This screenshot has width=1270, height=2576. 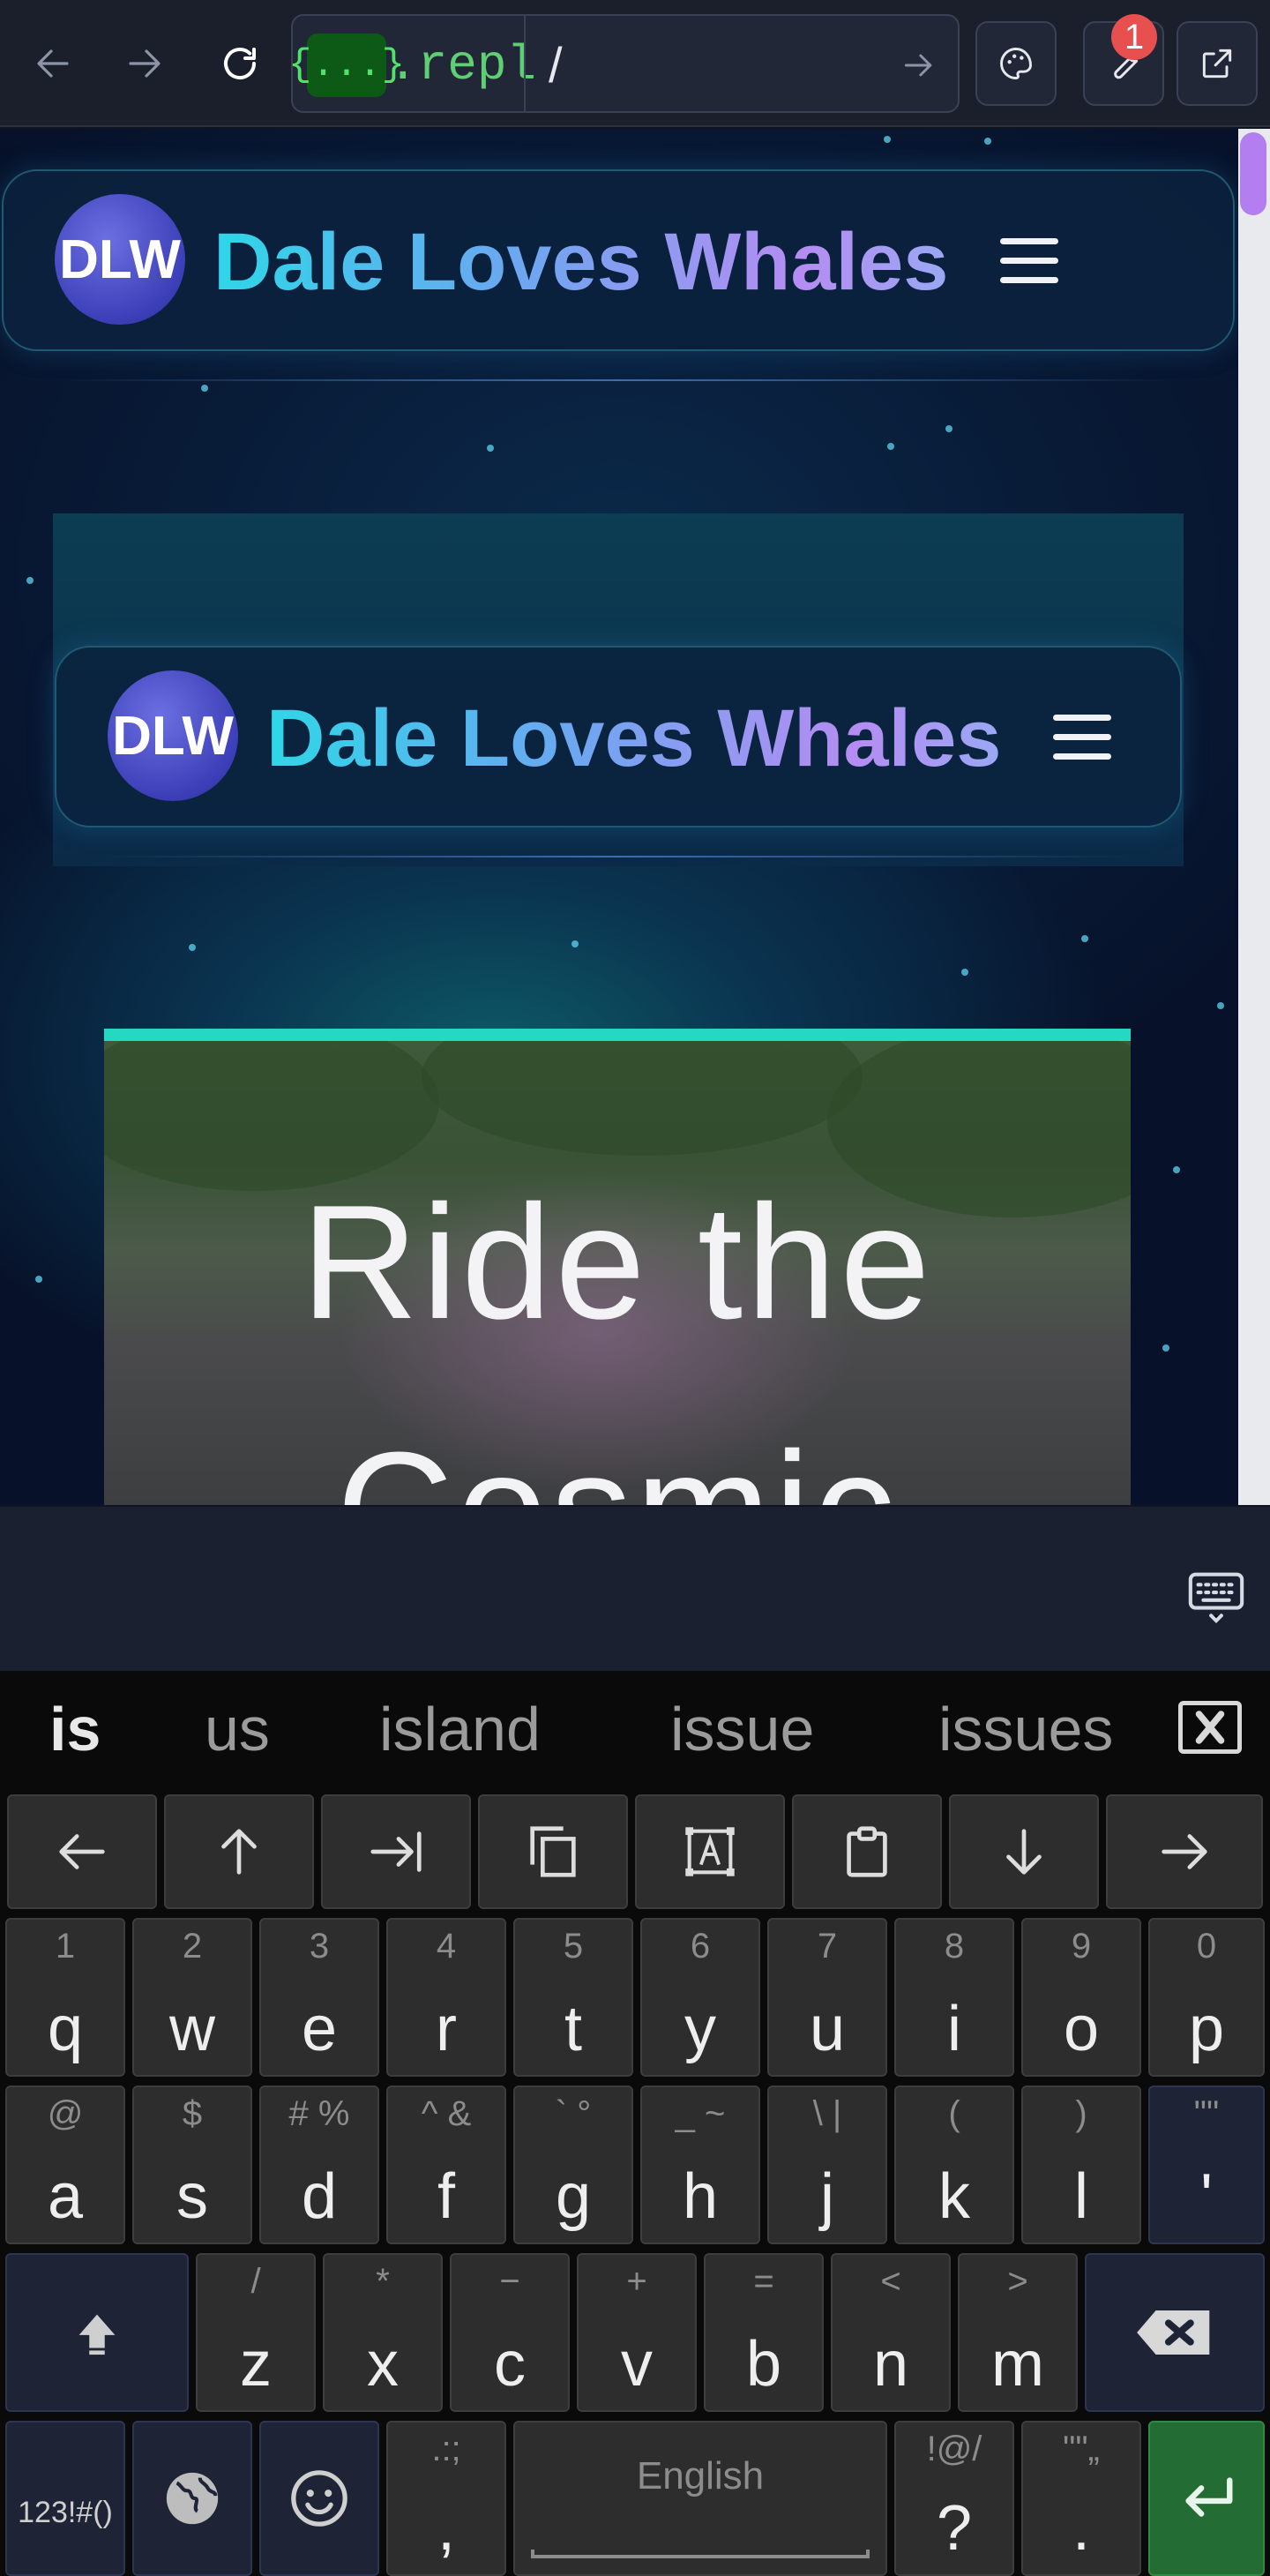 What do you see at coordinates (700, 2476) in the screenshot?
I see `space-language-label: English` at bounding box center [700, 2476].